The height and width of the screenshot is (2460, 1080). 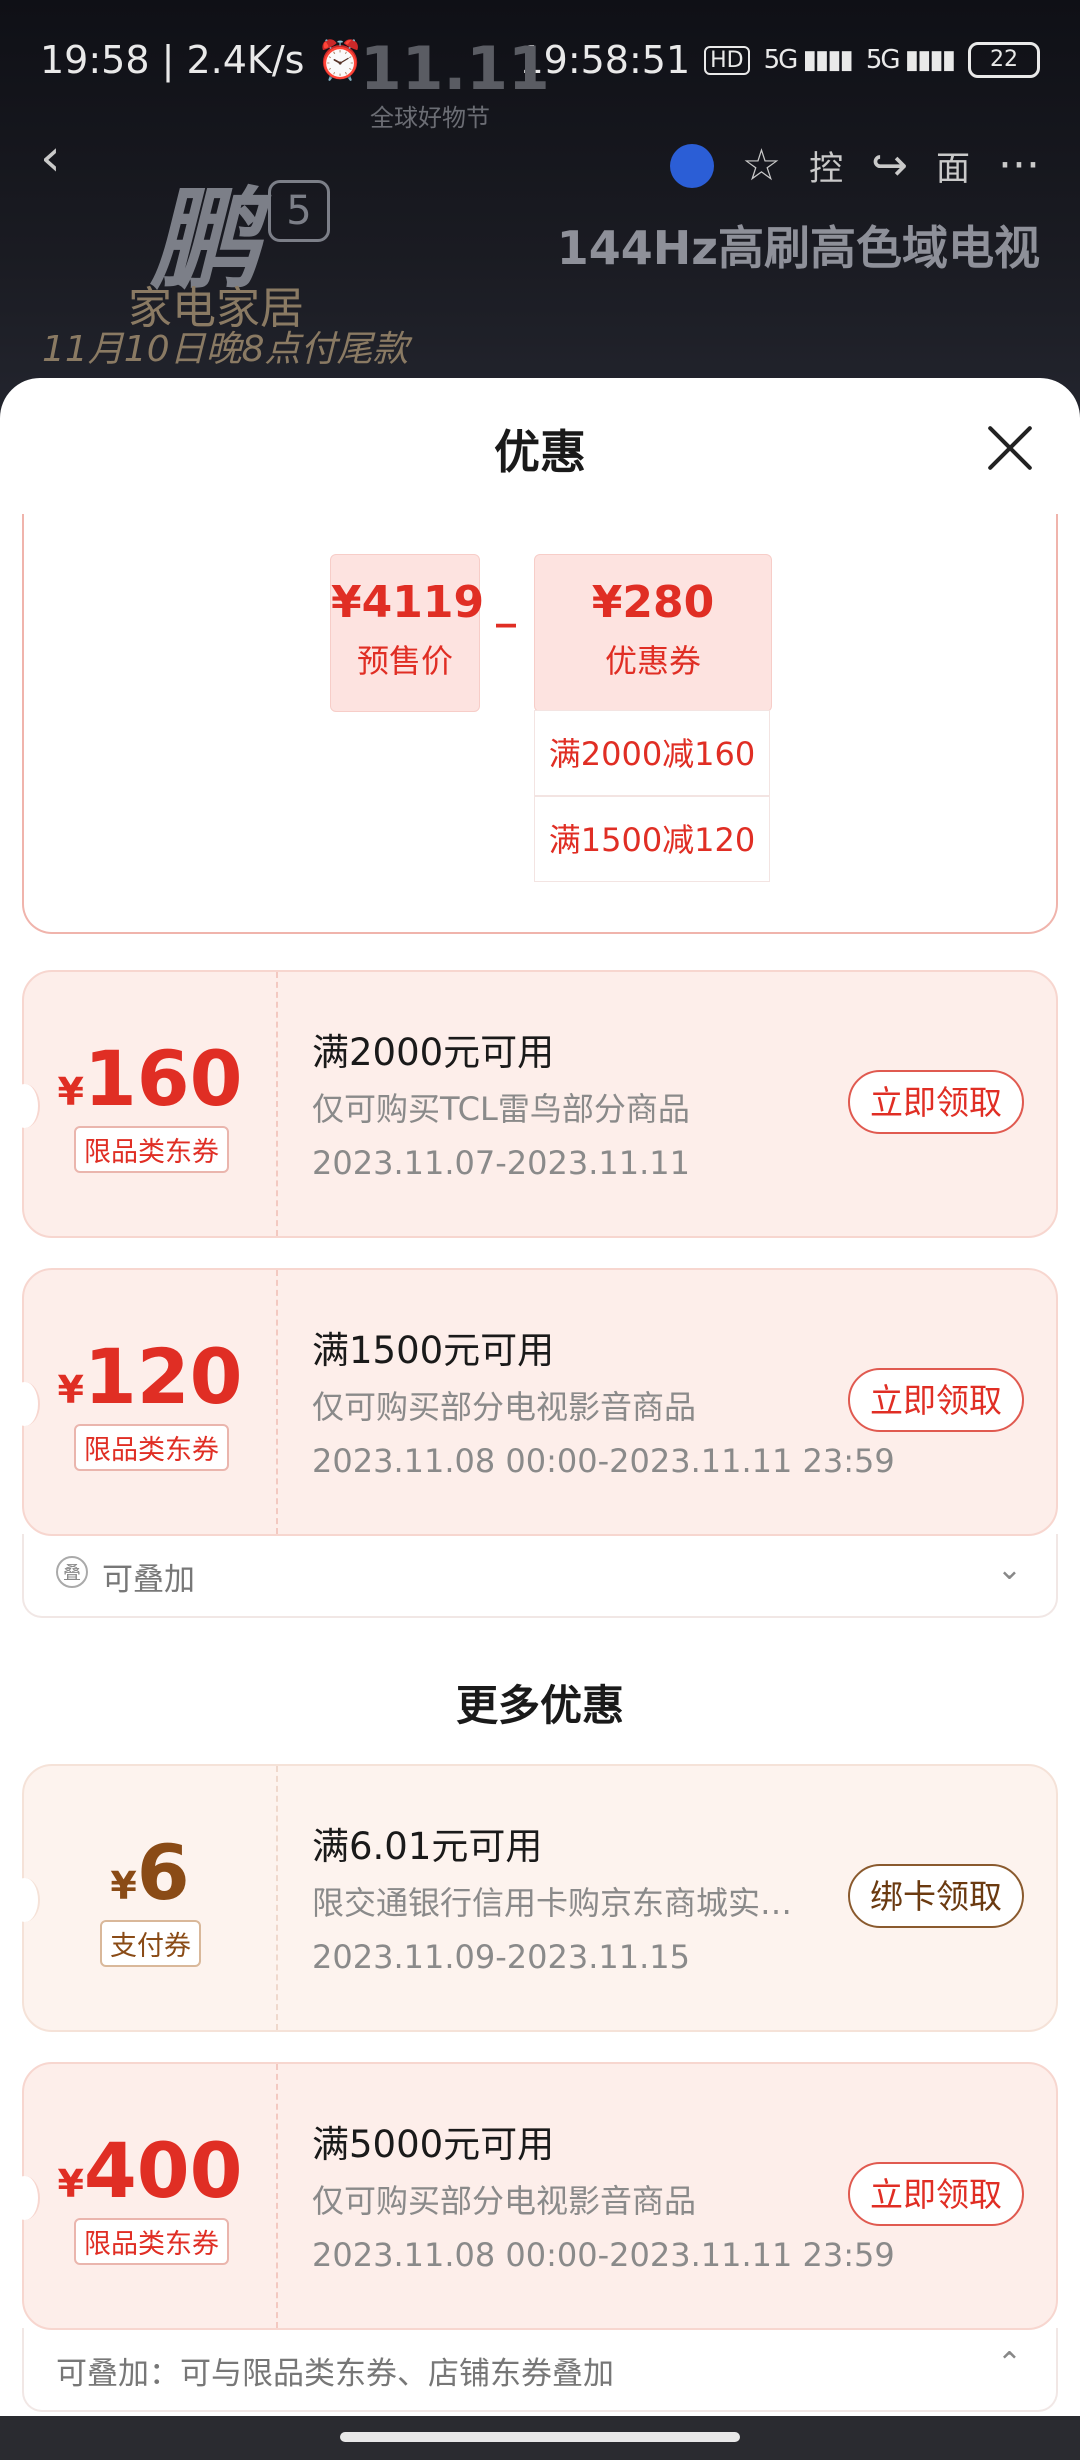 What do you see at coordinates (798, 248) in the screenshot?
I see `banner-promo: 144Hz高刷高色域电视` at bounding box center [798, 248].